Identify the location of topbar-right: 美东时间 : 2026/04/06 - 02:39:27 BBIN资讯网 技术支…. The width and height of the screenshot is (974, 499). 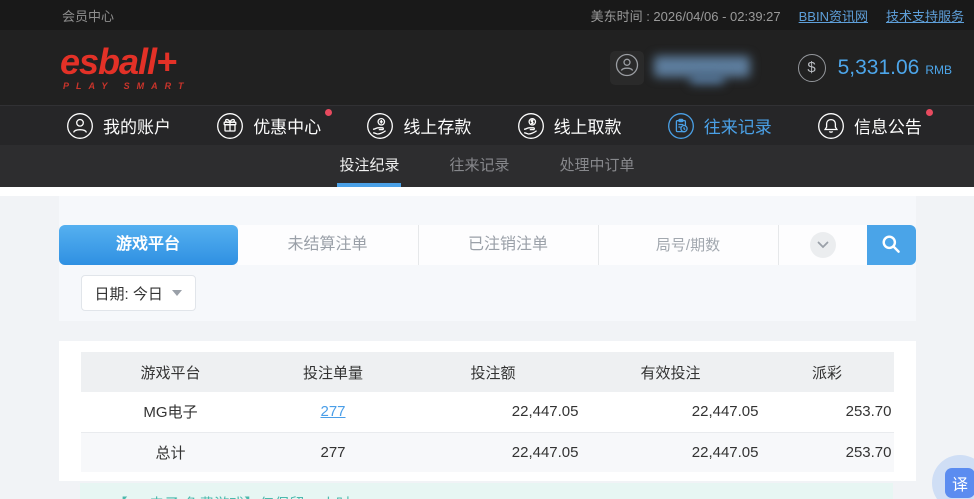
(777, 15).